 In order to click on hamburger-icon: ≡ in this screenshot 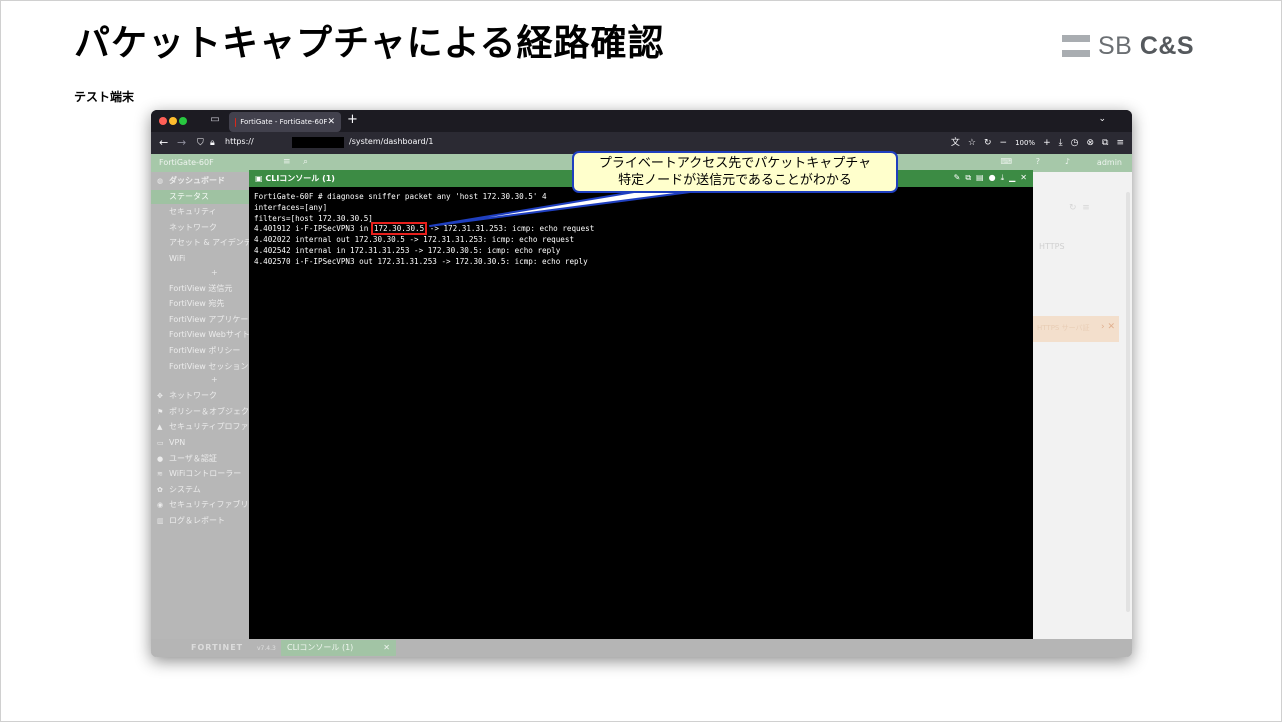, I will do `click(287, 162)`.